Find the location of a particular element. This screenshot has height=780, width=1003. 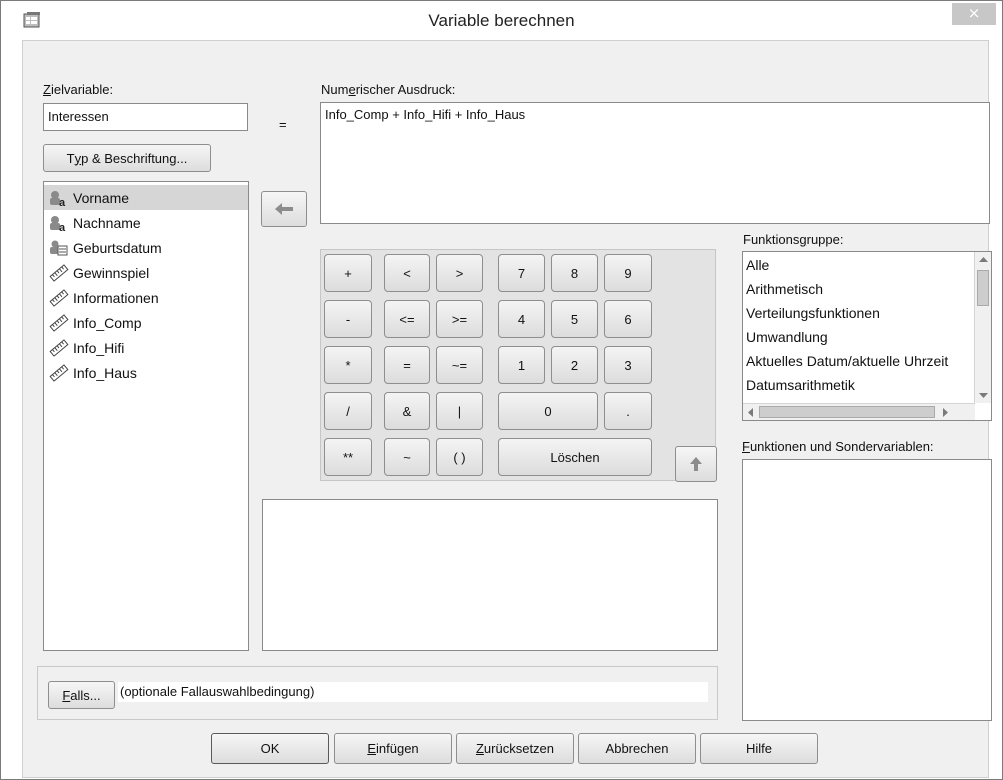

key-plus: + is located at coordinates (348, 273).